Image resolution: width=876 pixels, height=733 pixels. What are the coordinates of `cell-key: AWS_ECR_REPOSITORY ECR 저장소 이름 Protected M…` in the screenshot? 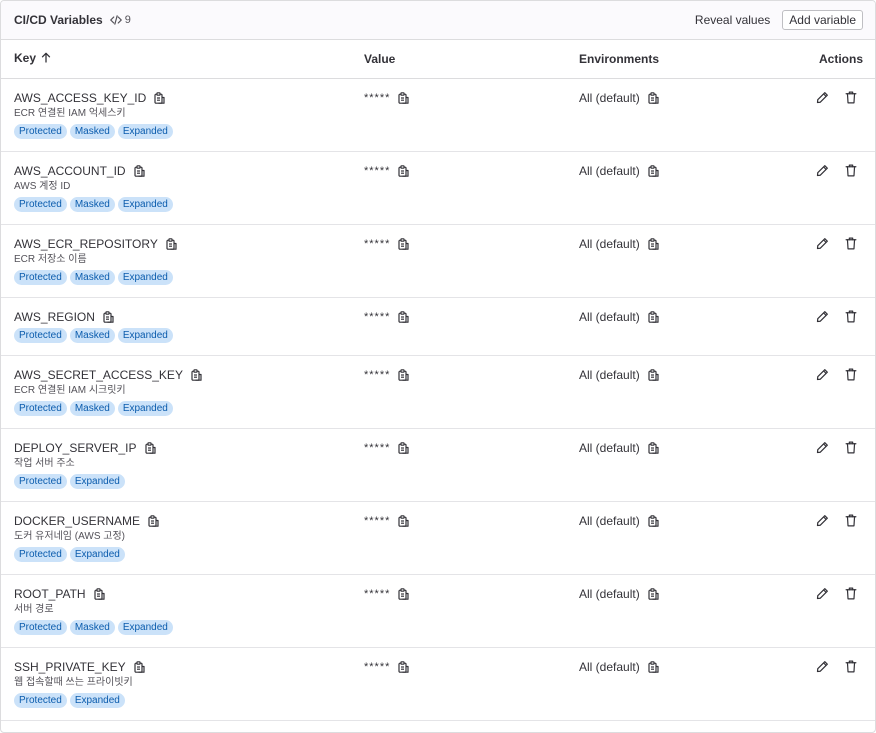 It's located at (182, 261).